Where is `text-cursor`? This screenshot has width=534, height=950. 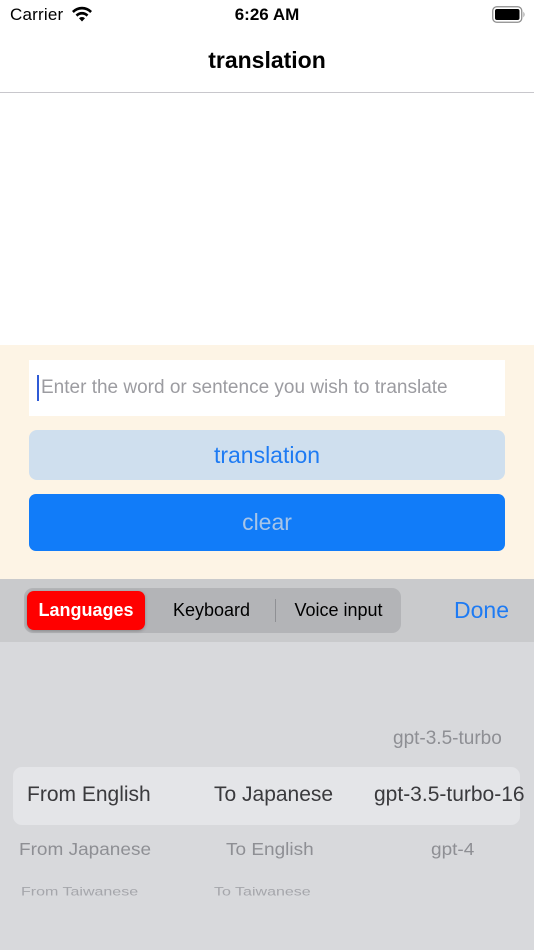 text-cursor is located at coordinates (38, 388).